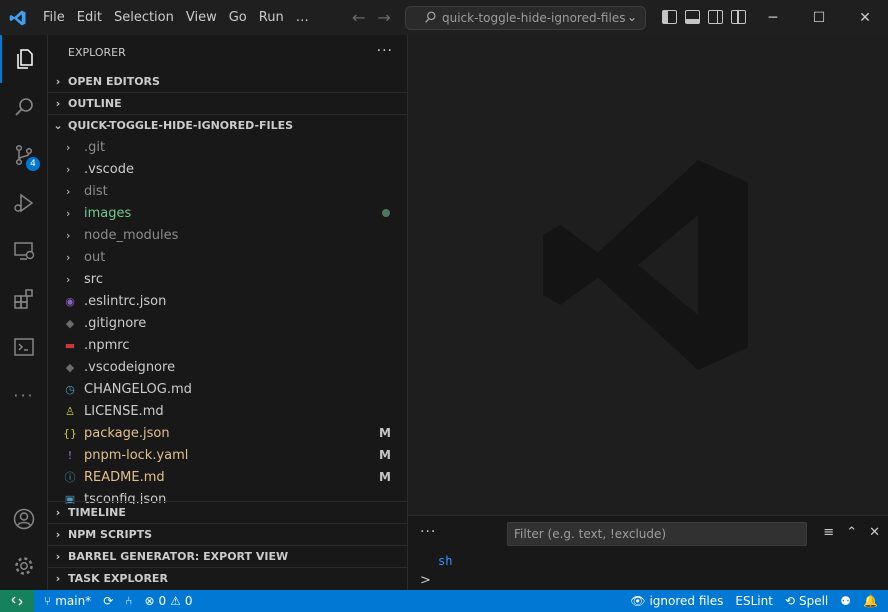 The height and width of the screenshot is (612, 888). I want to click on tree-item-label: .vscodeignore, so click(130, 367).